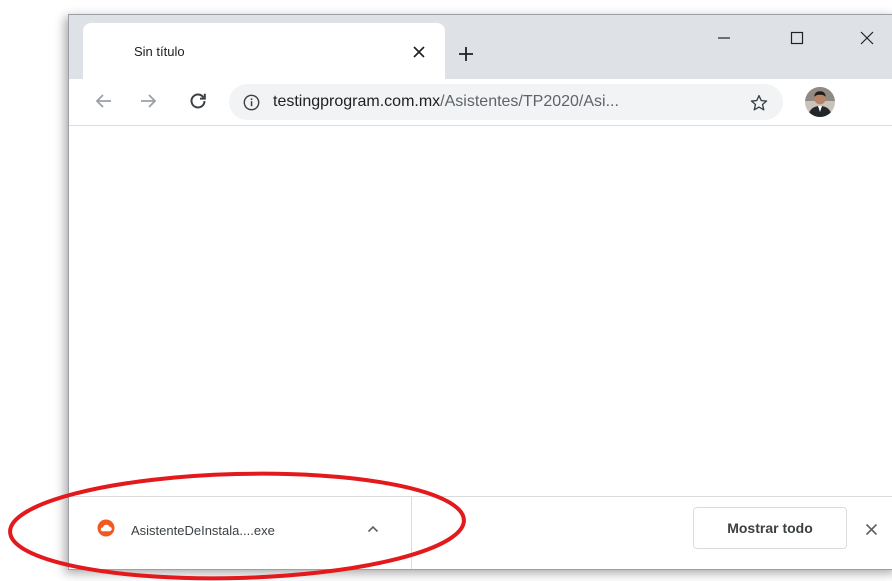  I want to click on download-item: AsistenteDeInstala....exe, so click(240, 533).